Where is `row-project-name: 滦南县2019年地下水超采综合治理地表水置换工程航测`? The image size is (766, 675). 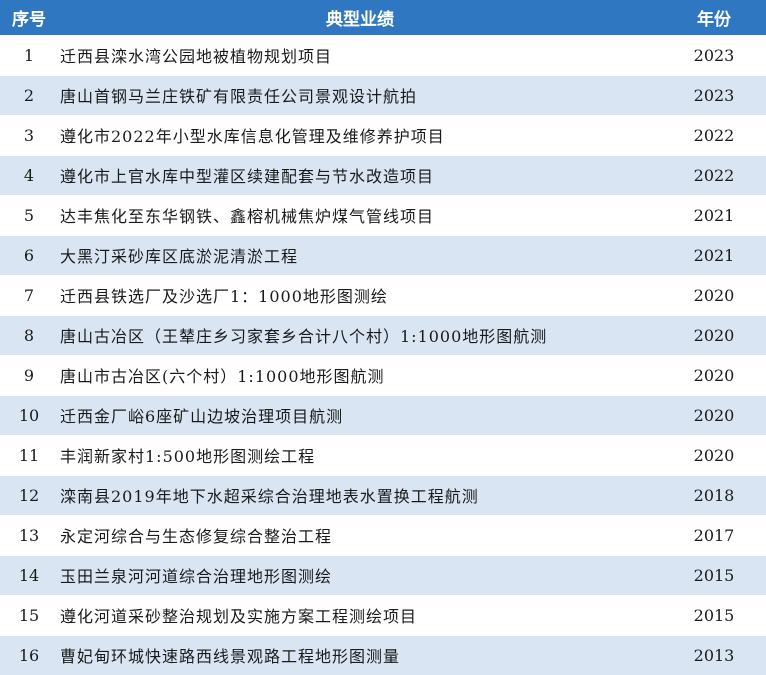 row-project-name: 滦南县2019年地下水超采综合治理地表水置换工程航测 is located at coordinates (269, 496).